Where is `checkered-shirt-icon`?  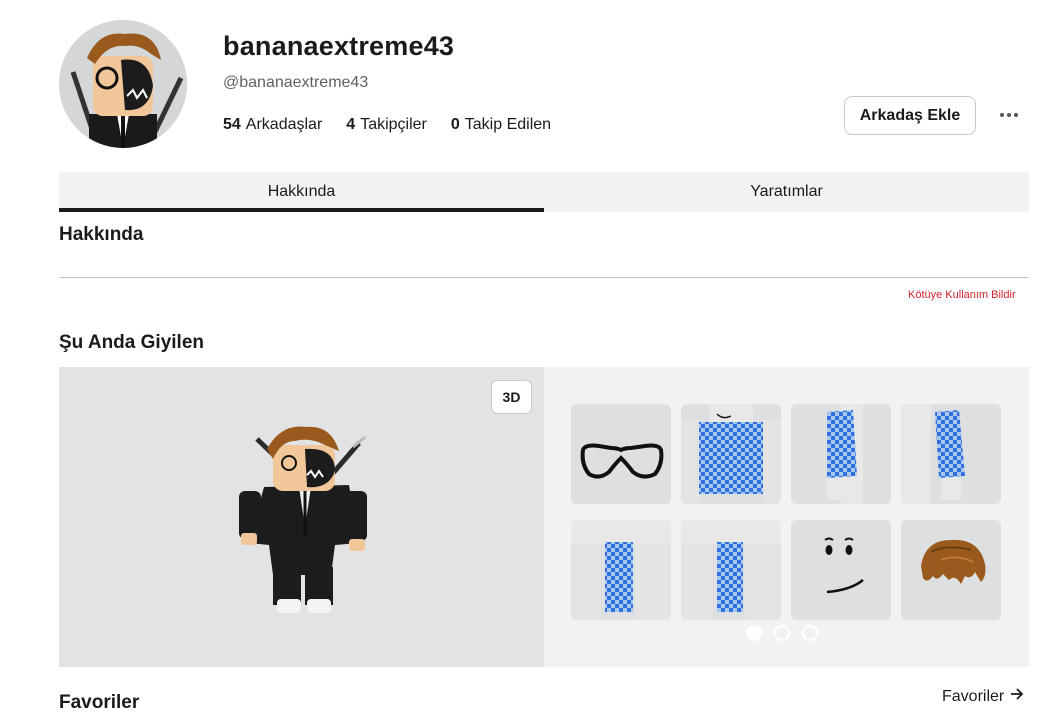 checkered-shirt-icon is located at coordinates (731, 454).